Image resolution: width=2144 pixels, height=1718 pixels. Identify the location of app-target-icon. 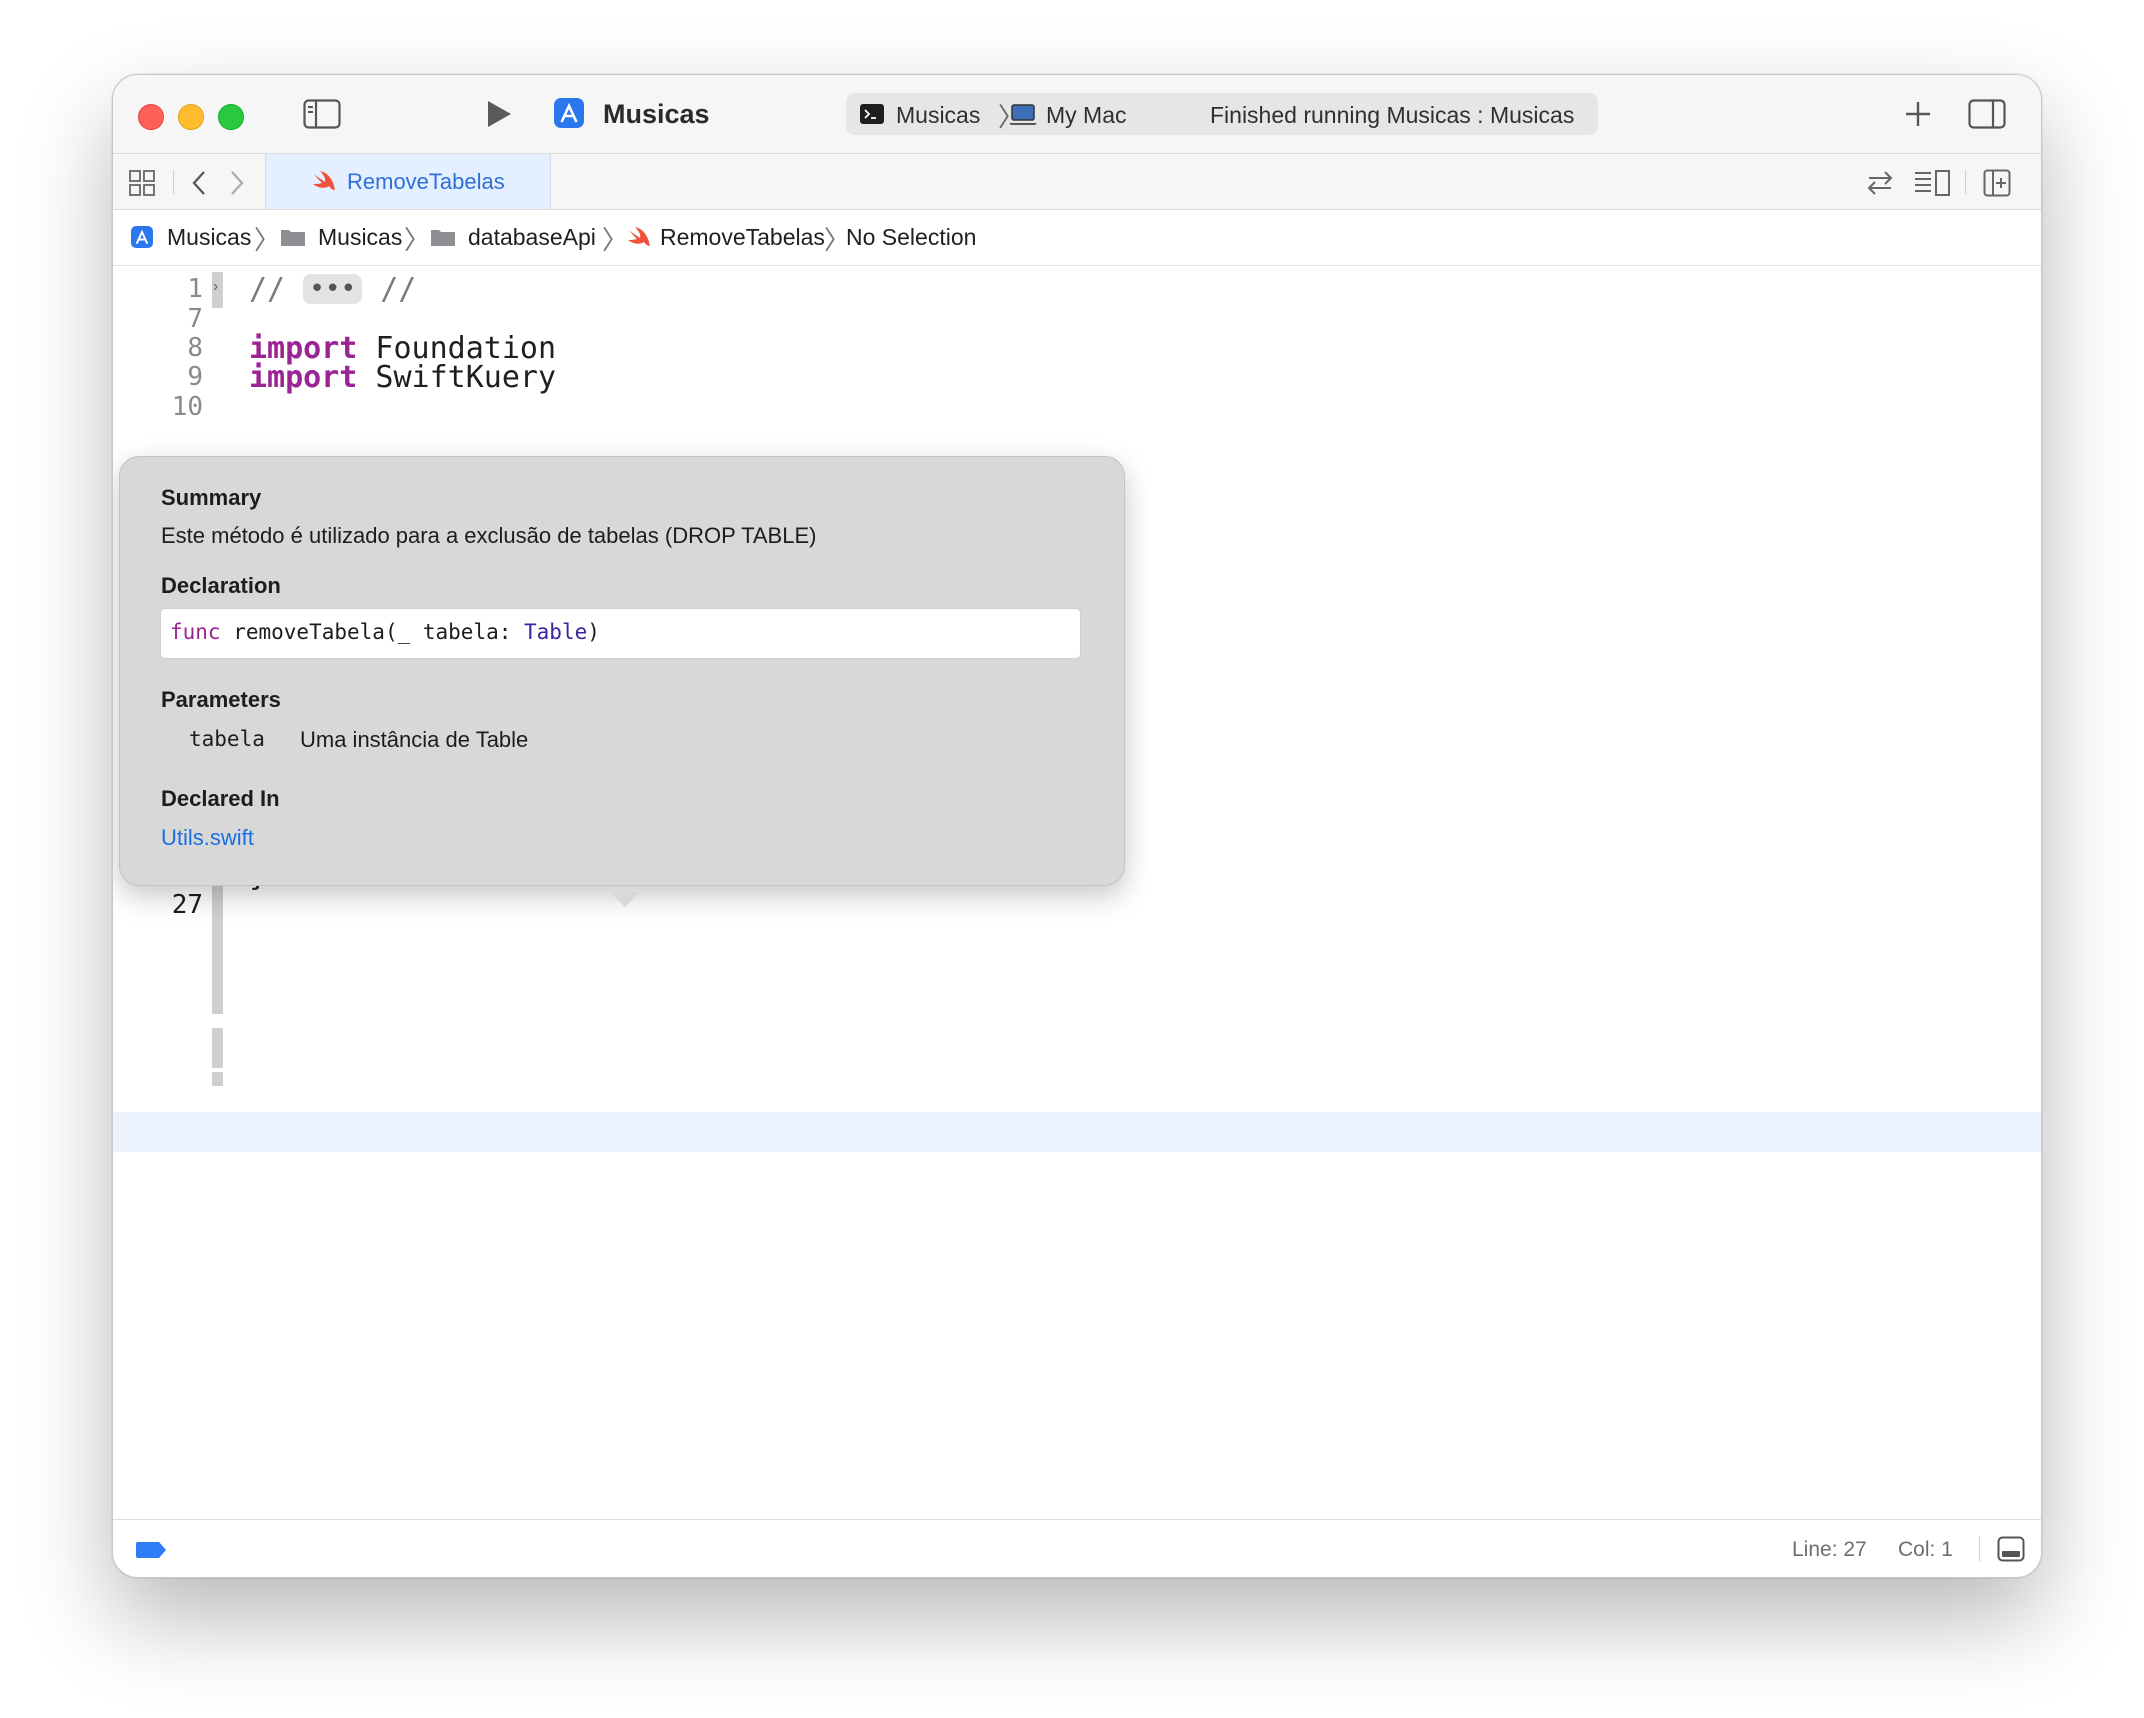
(569, 113).